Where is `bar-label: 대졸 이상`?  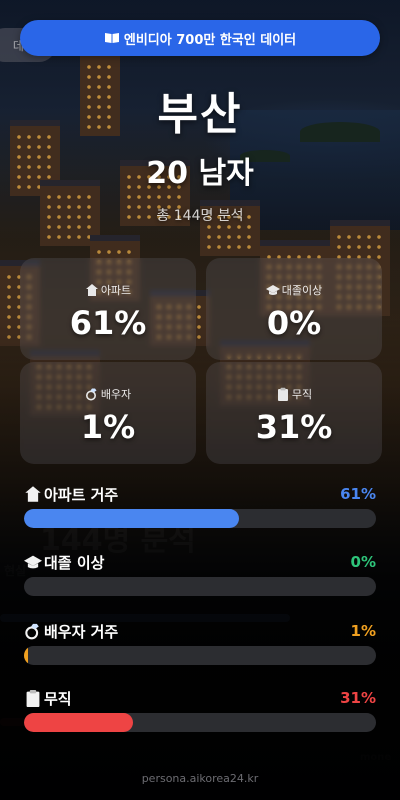 bar-label: 대졸 이상 is located at coordinates (74, 562).